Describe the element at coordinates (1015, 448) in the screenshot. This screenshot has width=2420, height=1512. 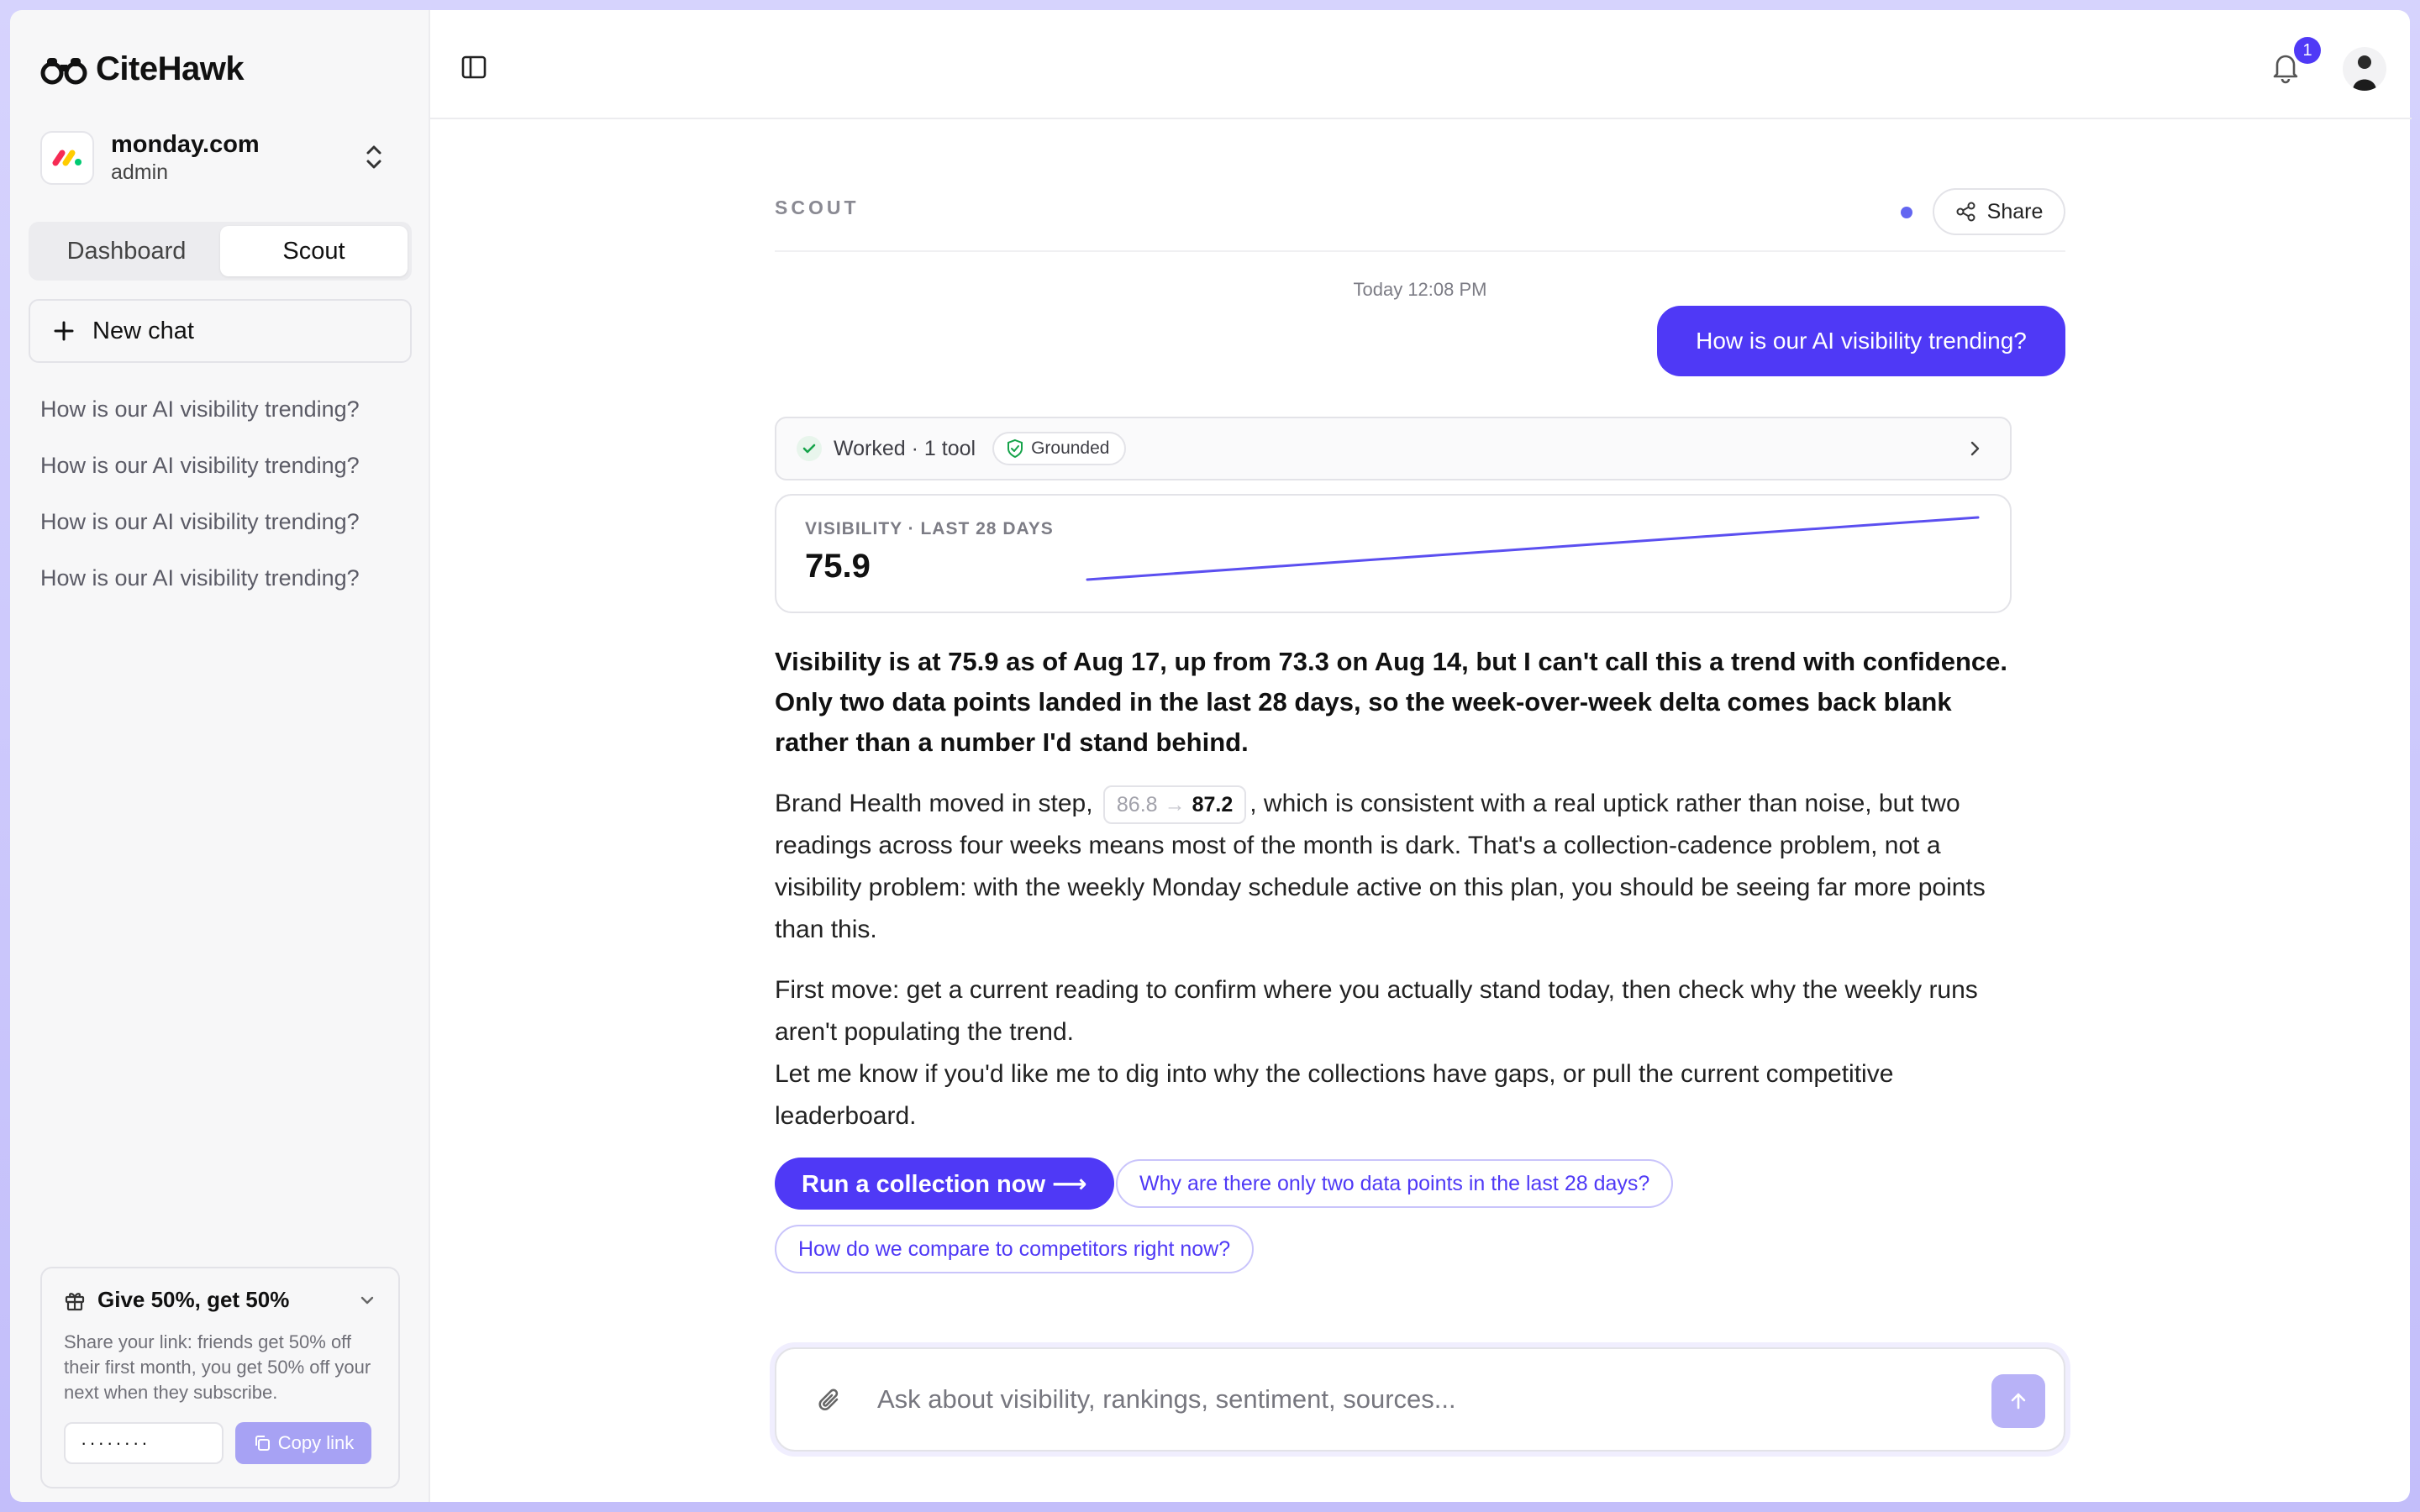
I see `shield-check-icon` at that location.